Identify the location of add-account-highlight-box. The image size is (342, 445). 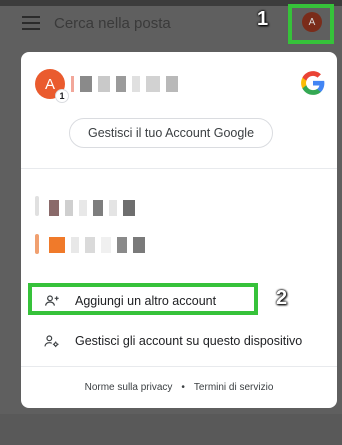
(143, 299).